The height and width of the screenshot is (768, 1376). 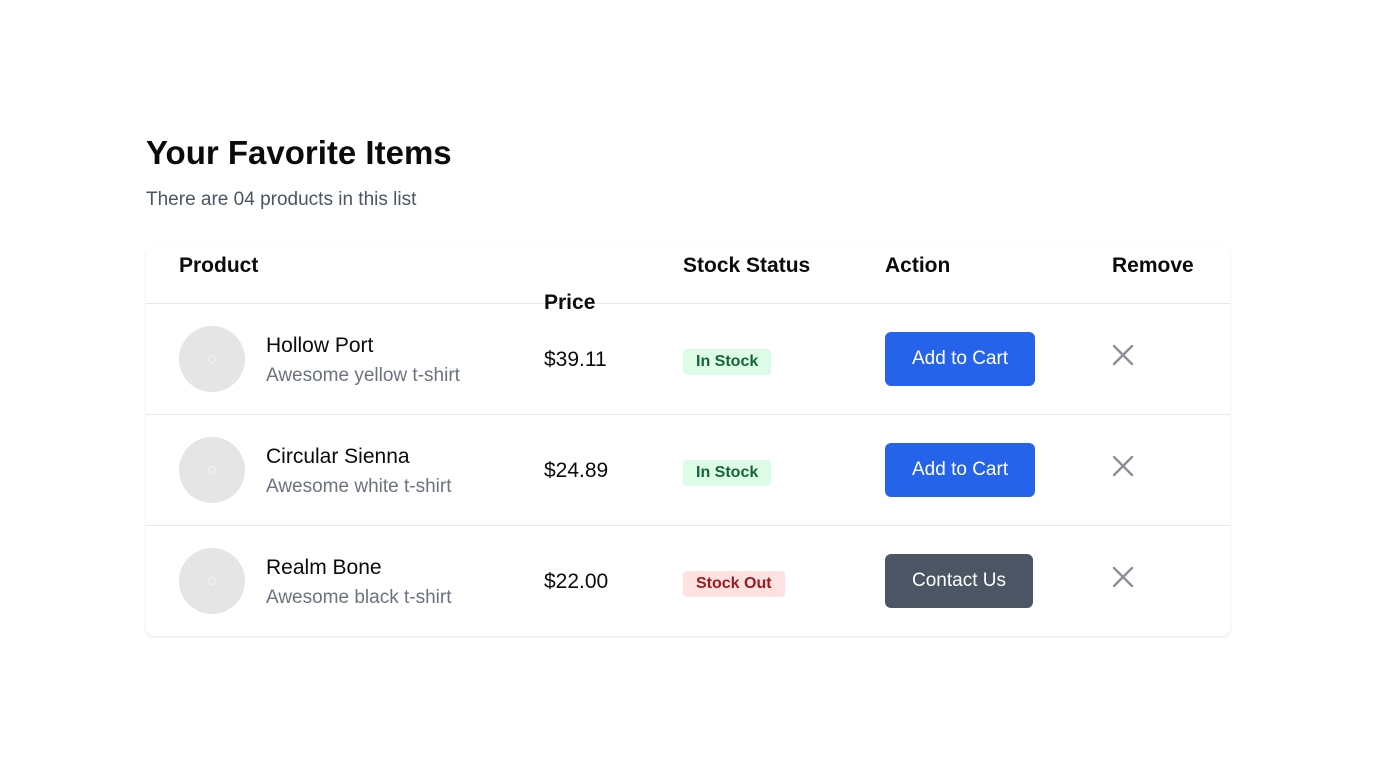 I want to click on column-header-remove: Remove, so click(x=1153, y=265).